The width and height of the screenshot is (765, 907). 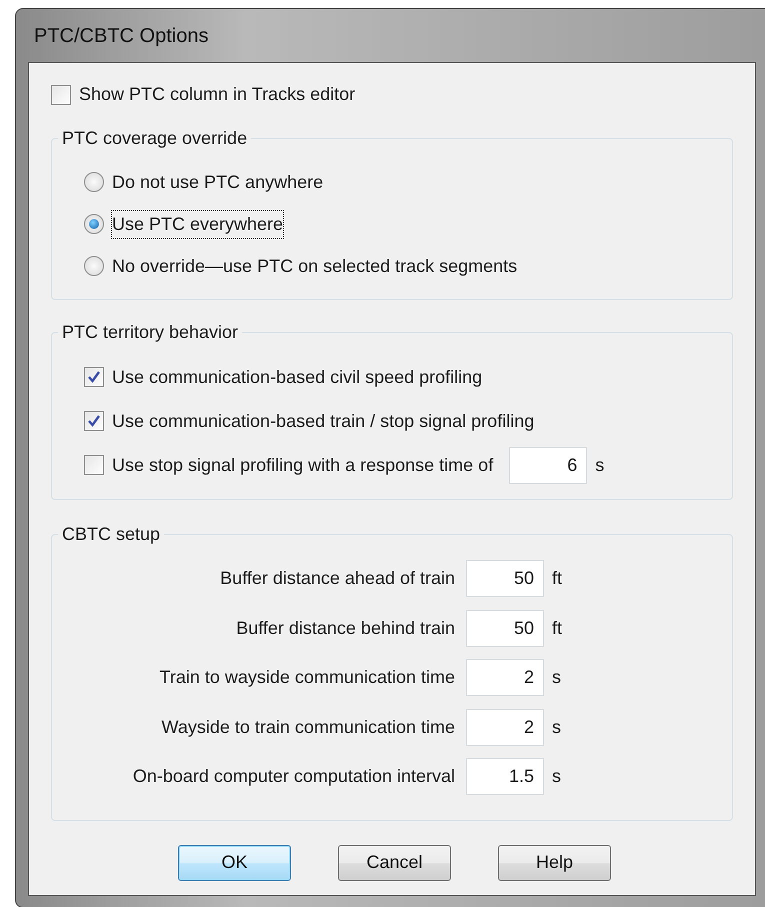 What do you see at coordinates (297, 377) in the screenshot?
I see `checkbox-label: Use communication-based civil speed profiling` at bounding box center [297, 377].